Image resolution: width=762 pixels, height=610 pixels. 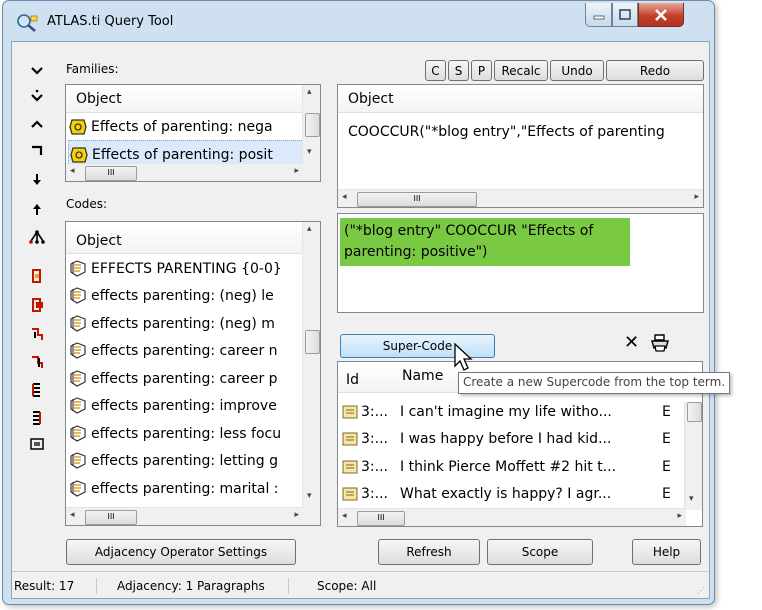 What do you see at coordinates (631, 343) in the screenshot?
I see `delete-icon: ✕` at bounding box center [631, 343].